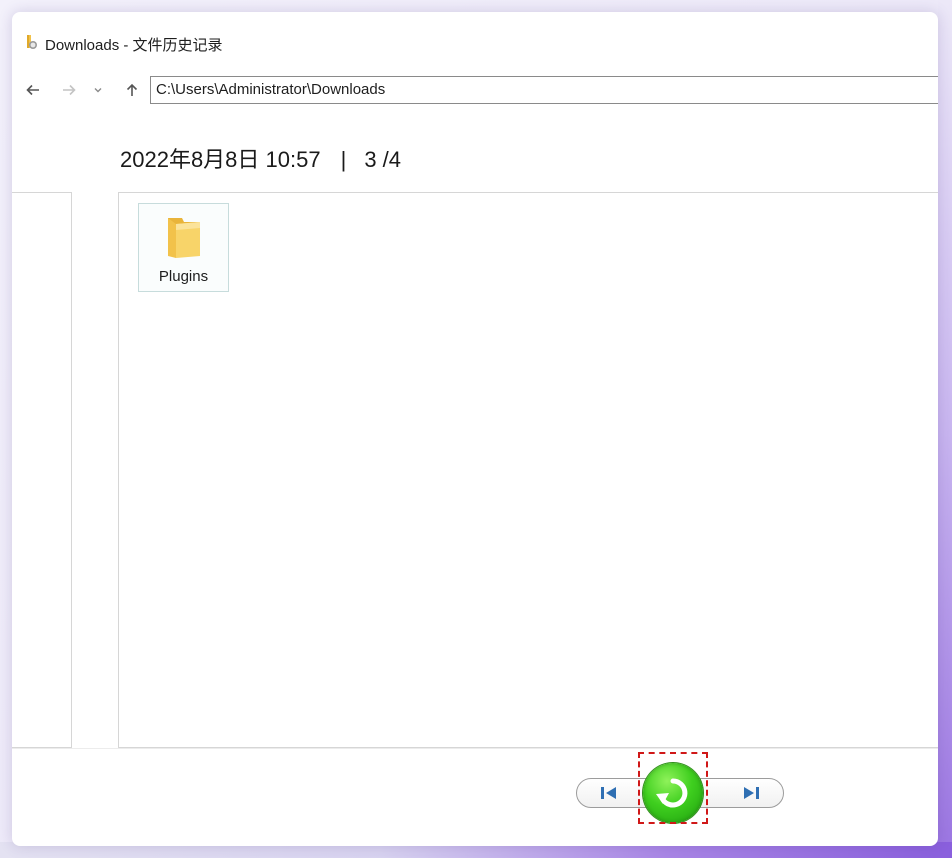 This screenshot has height=858, width=952. Describe the element at coordinates (751, 793) in the screenshot. I see `skip-next-icon` at that location.